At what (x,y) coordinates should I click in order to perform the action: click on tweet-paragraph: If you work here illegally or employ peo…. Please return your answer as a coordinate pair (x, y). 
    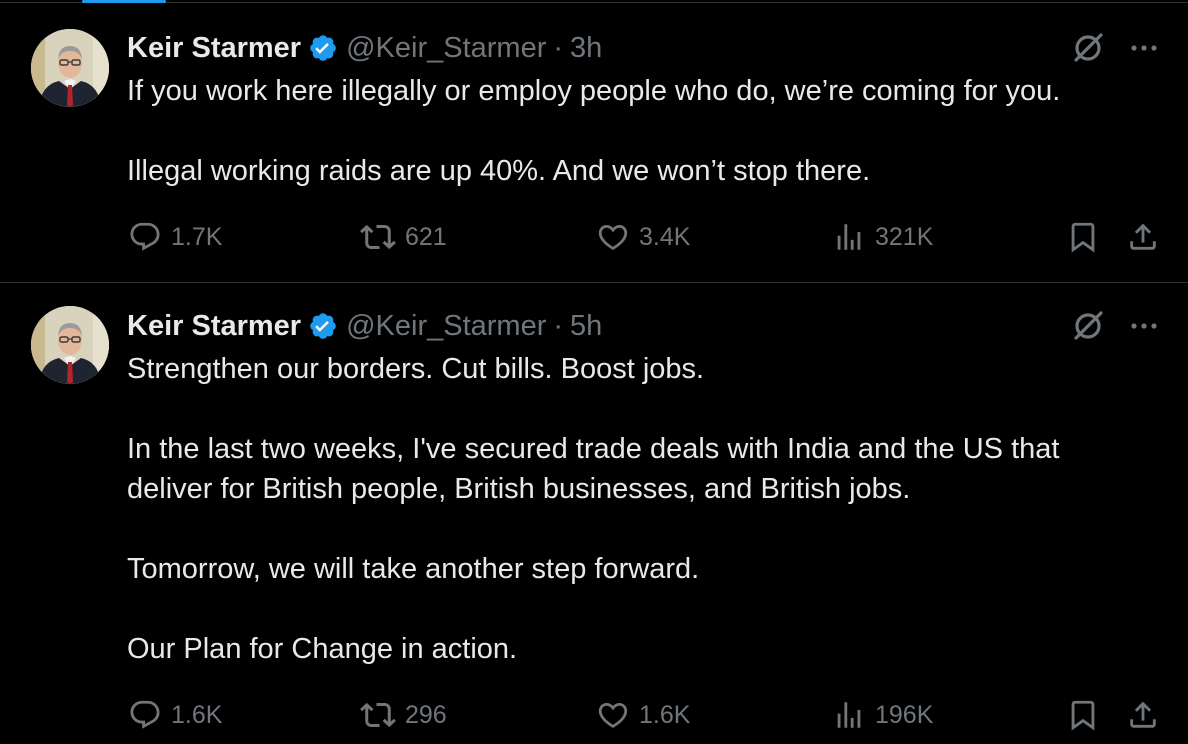
    Looking at the image, I should click on (594, 91).